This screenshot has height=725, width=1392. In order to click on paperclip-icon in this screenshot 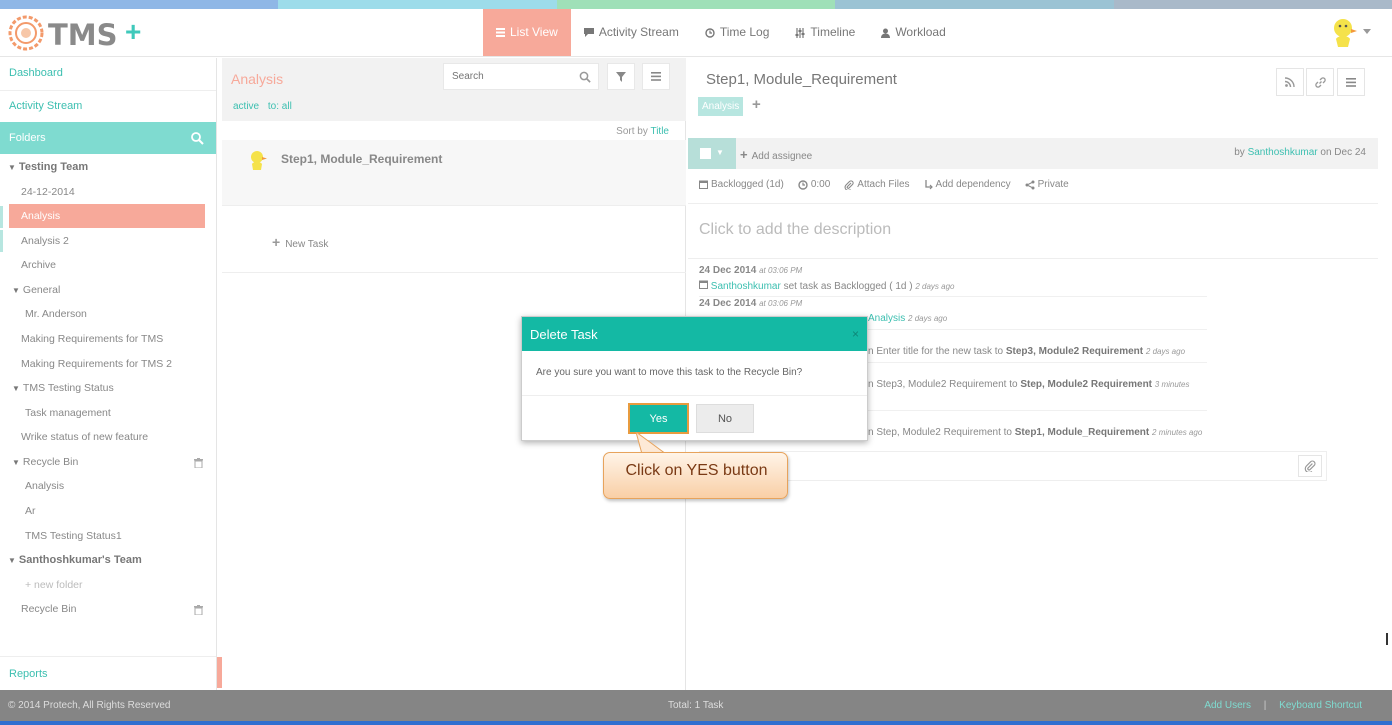, I will do `click(1310, 466)`.